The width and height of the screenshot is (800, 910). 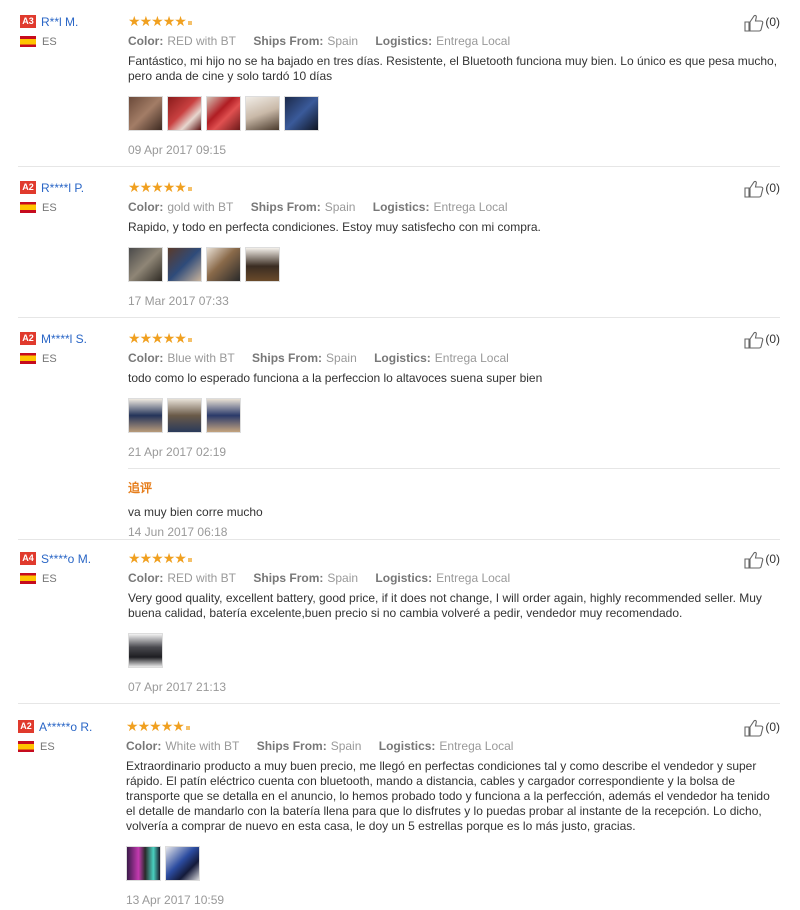 What do you see at coordinates (140, 488) in the screenshot?
I see `followup-title: 追评` at bounding box center [140, 488].